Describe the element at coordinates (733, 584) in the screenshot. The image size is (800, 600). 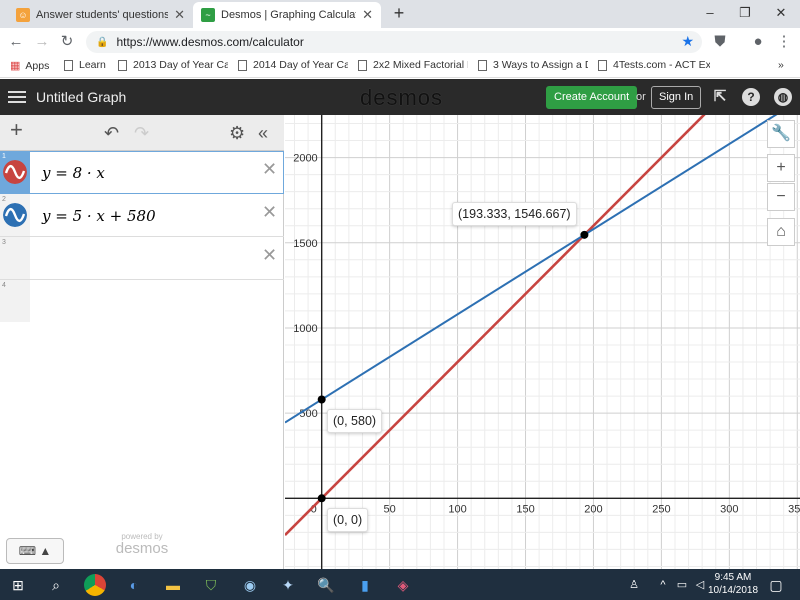
I see `taskbar-clock: 9:45 AM 10/14/2018` at that location.